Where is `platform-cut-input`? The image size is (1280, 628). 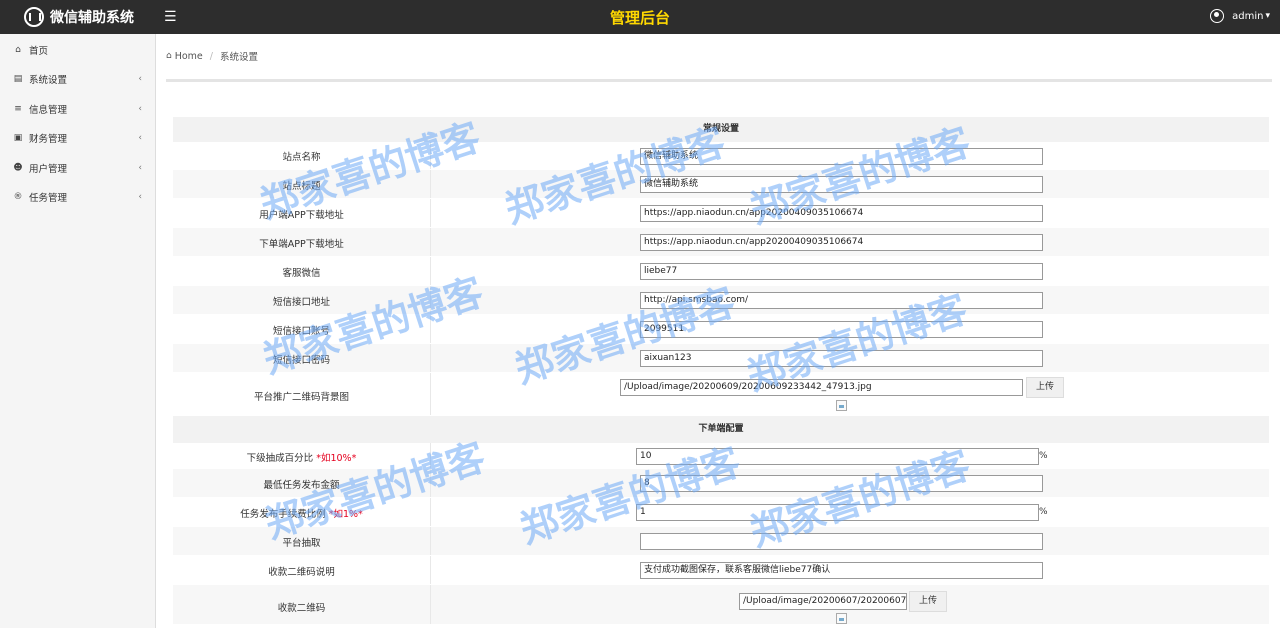
platform-cut-input is located at coordinates (841, 541).